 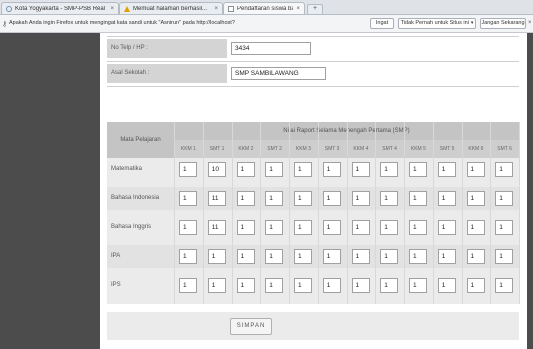 I want to click on never-button: Tidak Pernah untuk Situs ini ▾, so click(x=437, y=23).